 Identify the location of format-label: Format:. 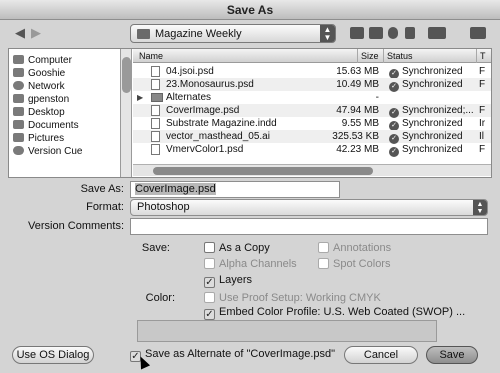
(105, 207).